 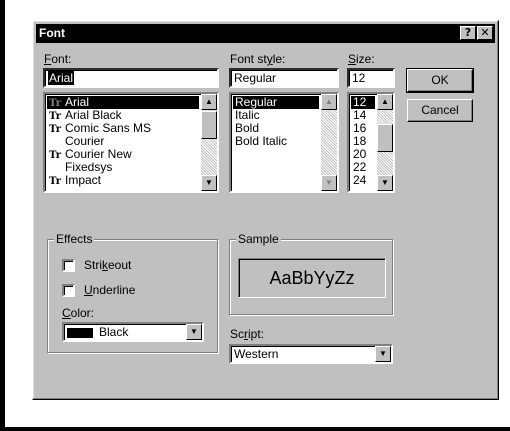 What do you see at coordinates (265, 33) in the screenshot?
I see `title-bar: Font ? ✕` at bounding box center [265, 33].